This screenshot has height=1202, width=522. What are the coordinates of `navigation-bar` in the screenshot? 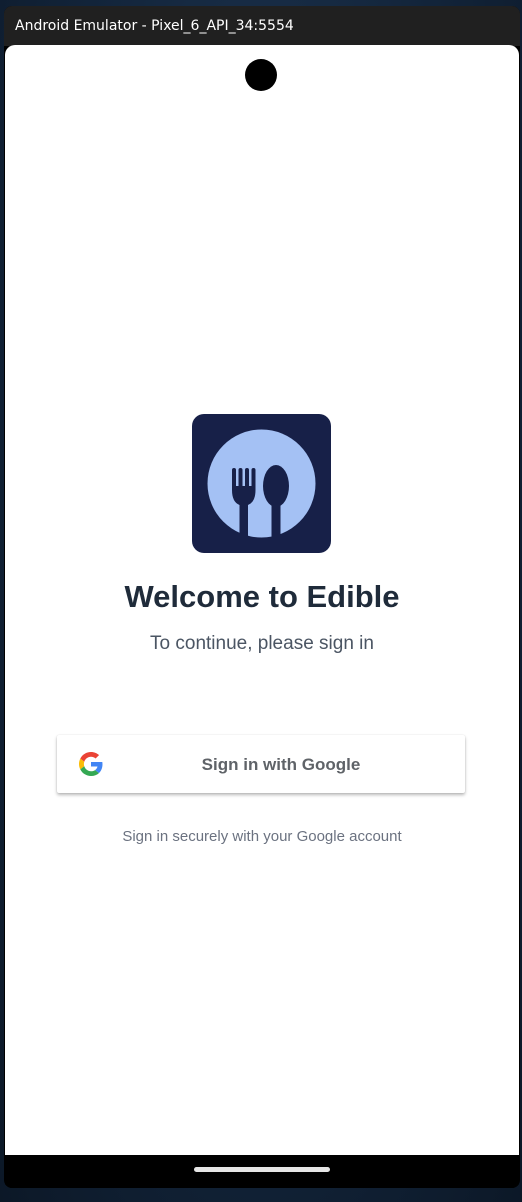 It's located at (262, 1171).